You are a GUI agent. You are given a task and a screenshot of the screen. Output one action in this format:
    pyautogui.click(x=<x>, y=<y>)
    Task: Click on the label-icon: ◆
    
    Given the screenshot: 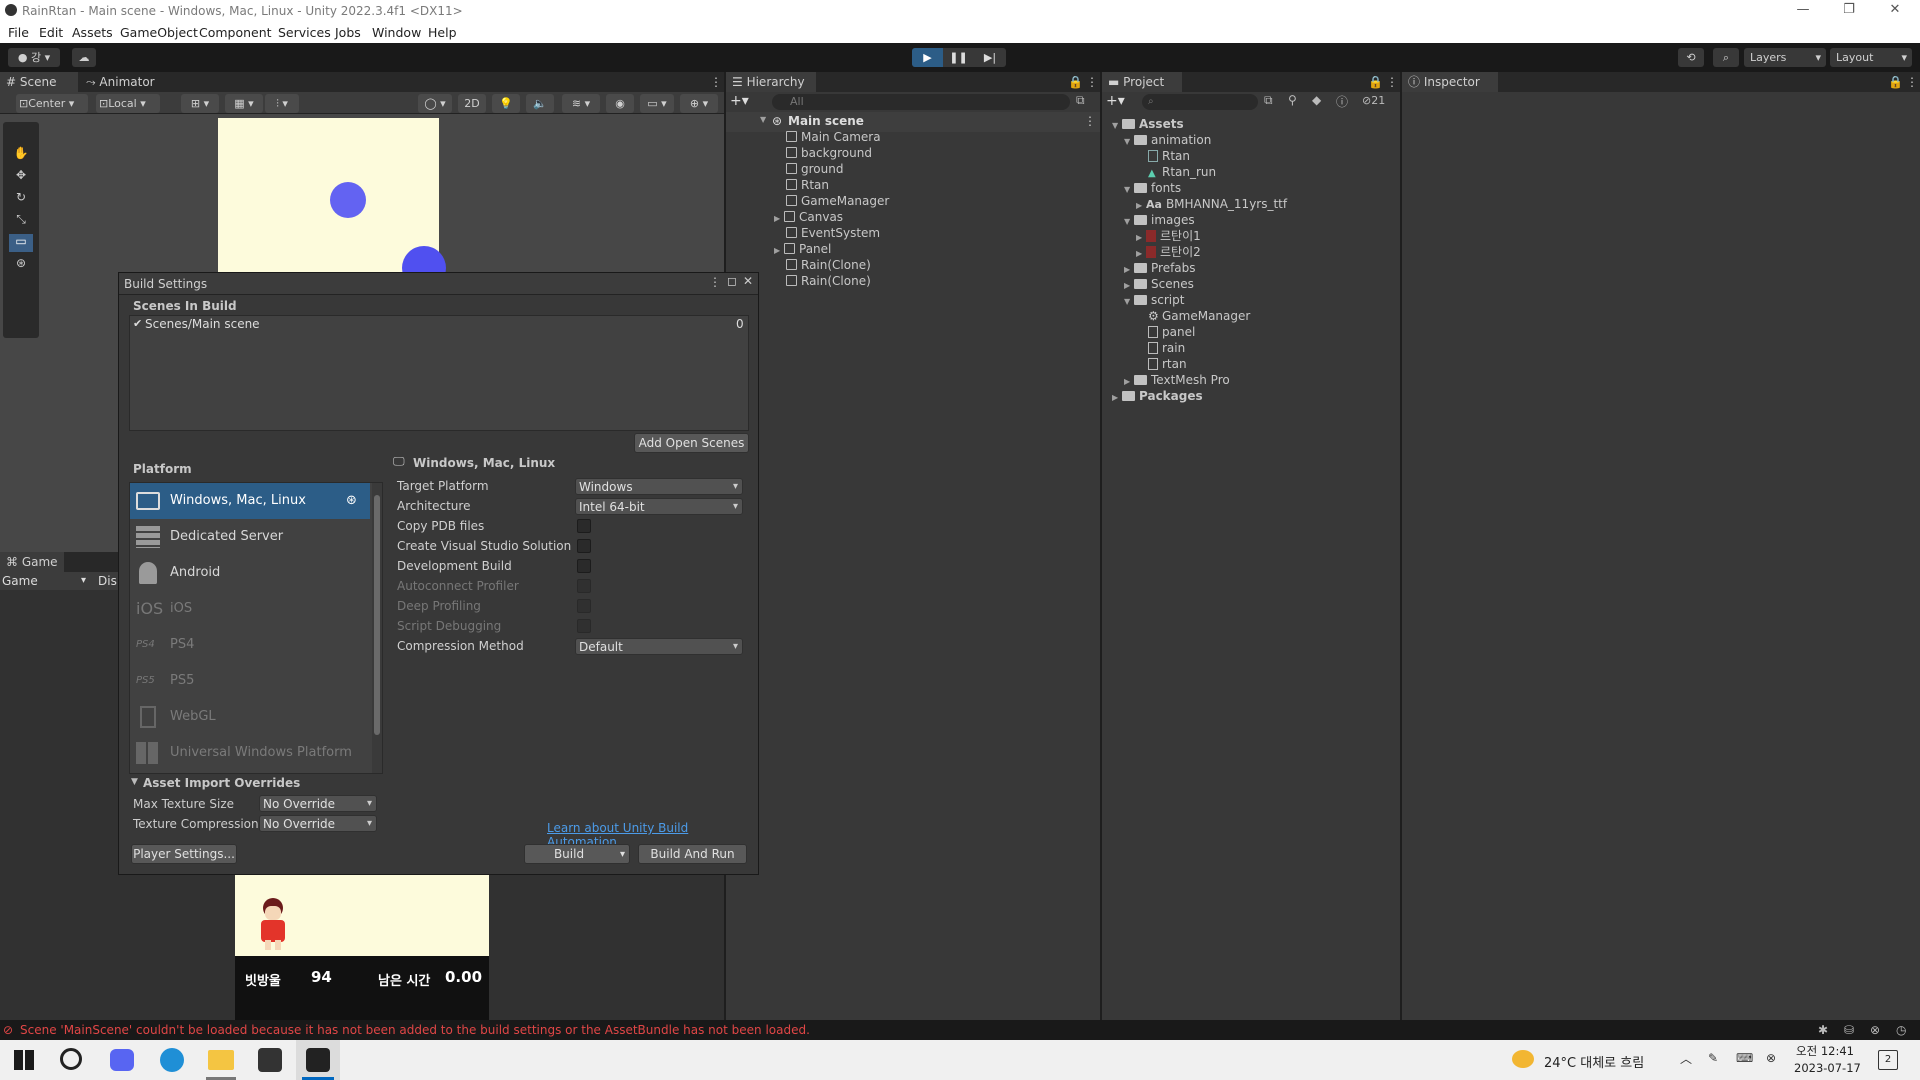 What is the action you would take?
    pyautogui.click(x=1320, y=100)
    